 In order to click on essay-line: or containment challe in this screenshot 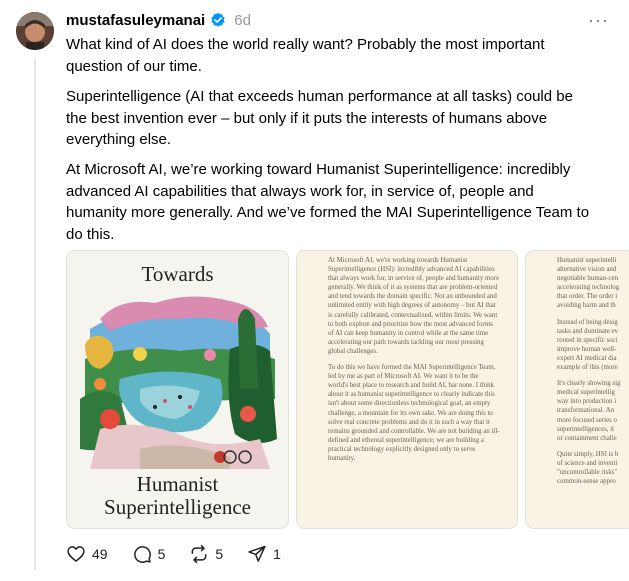, I will do `click(587, 438)`.